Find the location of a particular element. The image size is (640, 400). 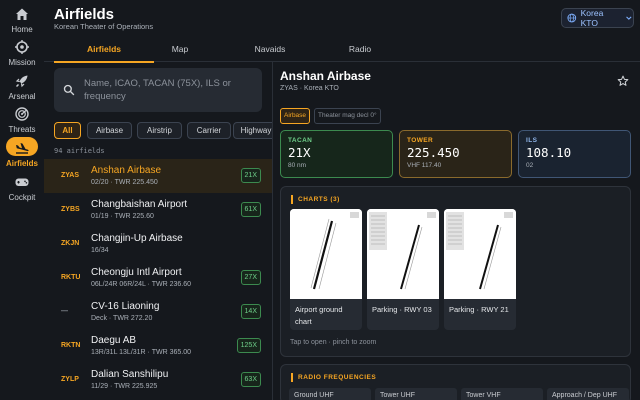

airfield-meta: 11/29 · TWR 225.925 is located at coordinates (124, 386).